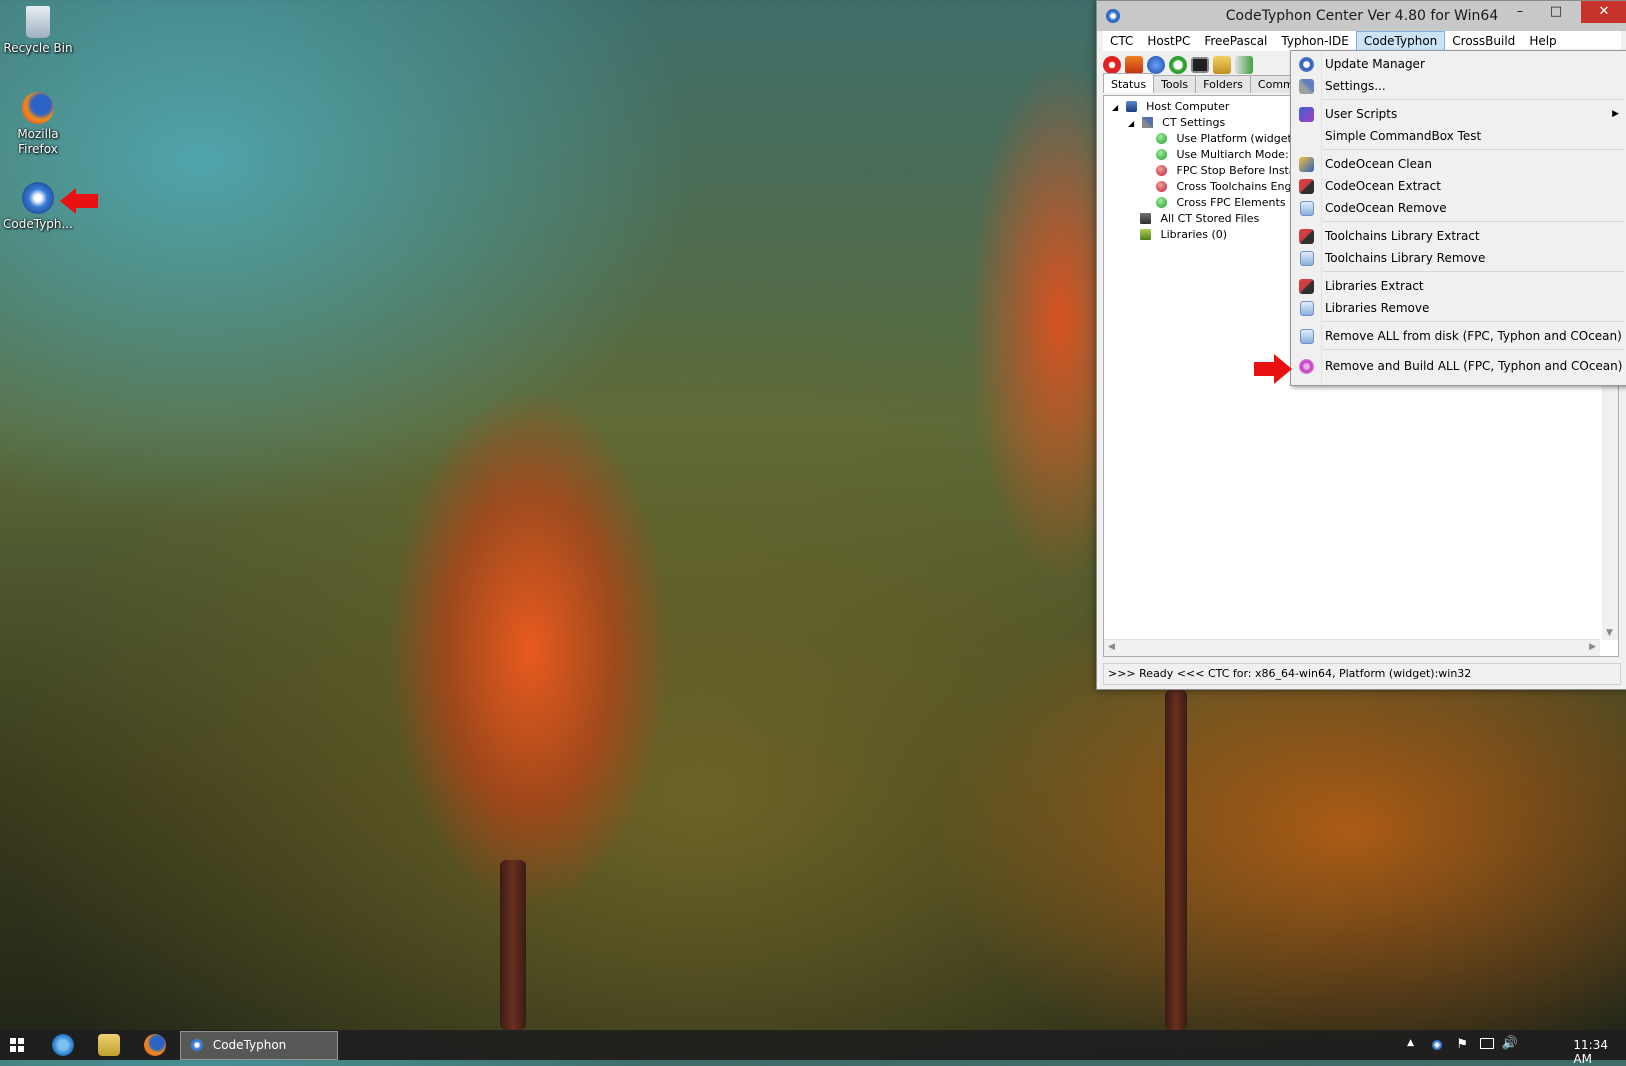  I want to click on menu-ctc: CTC, so click(1121, 41).